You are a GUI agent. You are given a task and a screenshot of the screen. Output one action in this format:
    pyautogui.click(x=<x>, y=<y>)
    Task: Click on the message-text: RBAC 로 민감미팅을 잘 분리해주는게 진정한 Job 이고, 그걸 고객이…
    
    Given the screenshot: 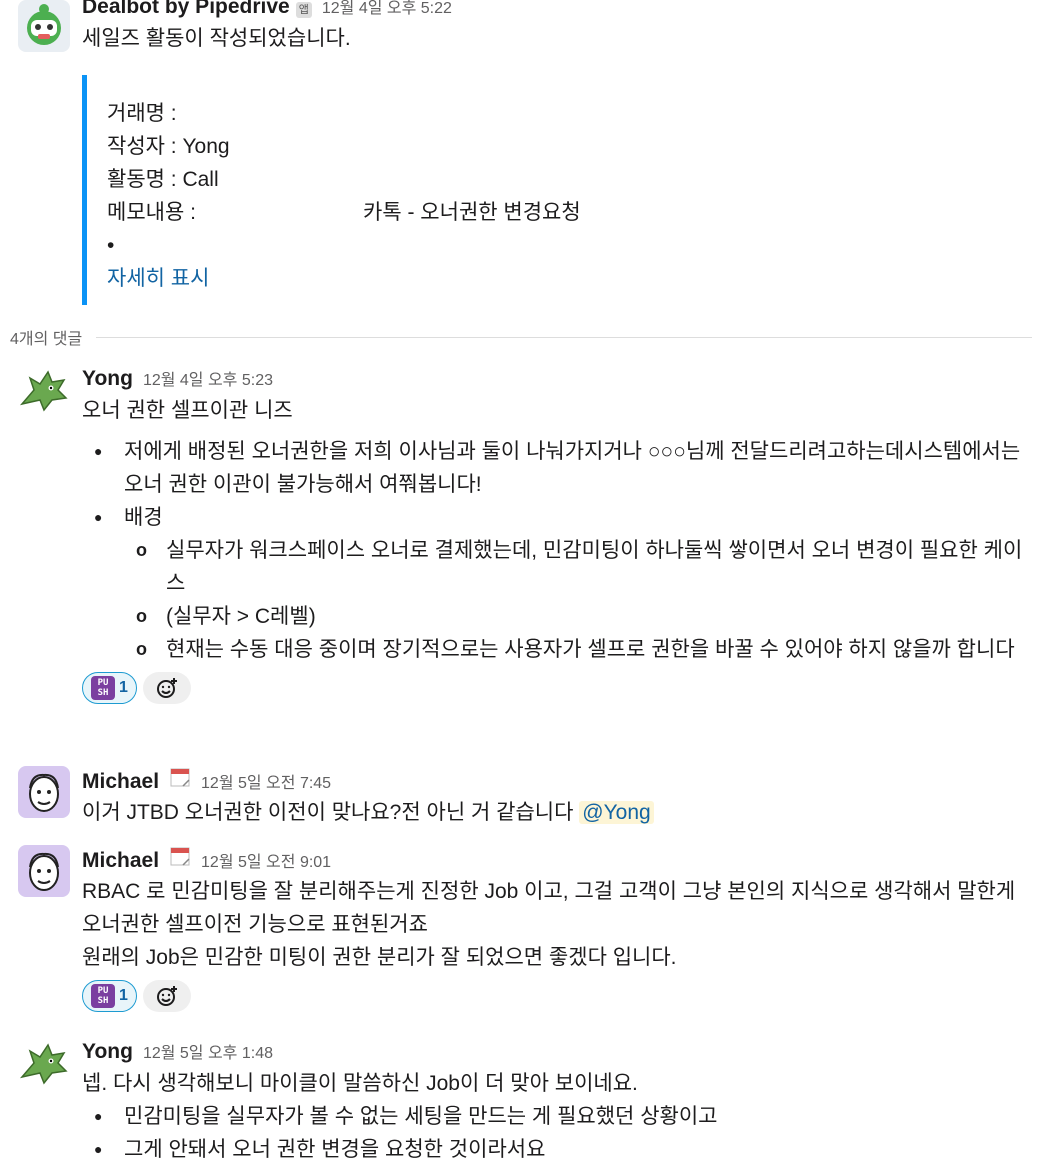 What is the action you would take?
    pyautogui.click(x=549, y=908)
    